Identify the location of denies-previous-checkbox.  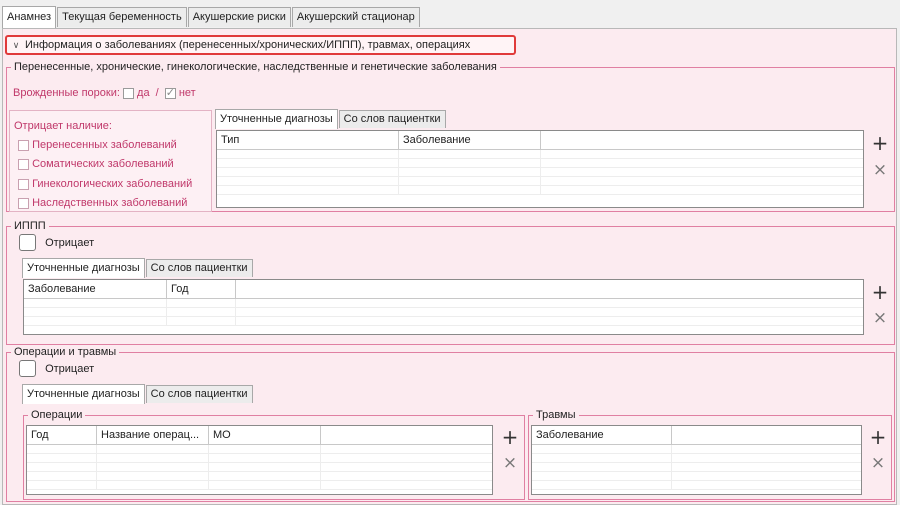
(23, 145).